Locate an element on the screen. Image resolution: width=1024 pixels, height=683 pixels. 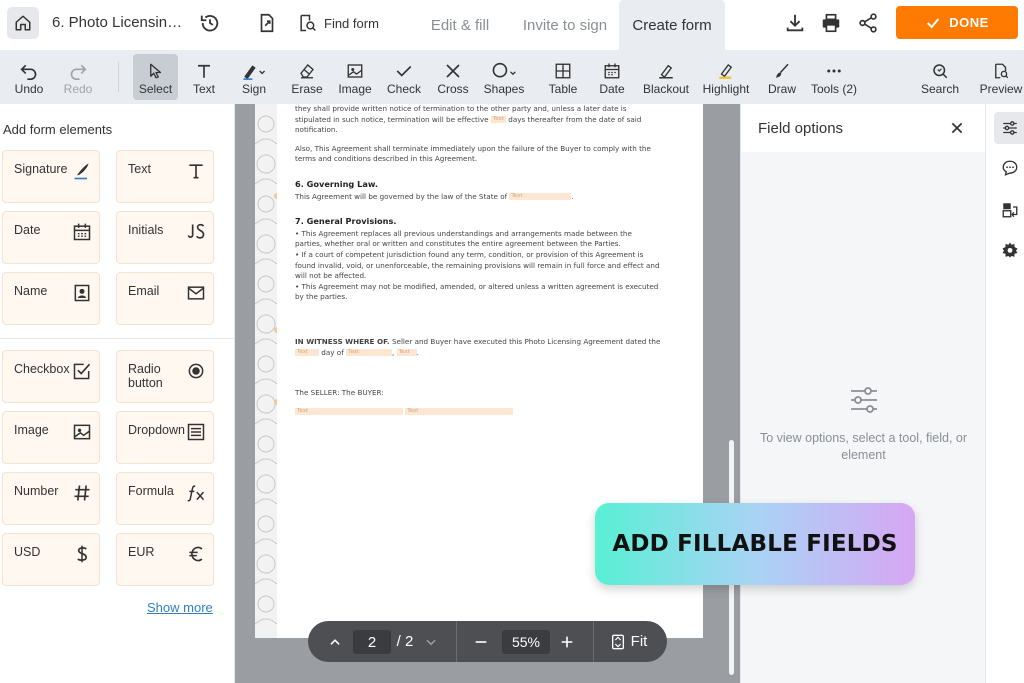
tools-menu-button: Tools (2) is located at coordinates (834, 77).